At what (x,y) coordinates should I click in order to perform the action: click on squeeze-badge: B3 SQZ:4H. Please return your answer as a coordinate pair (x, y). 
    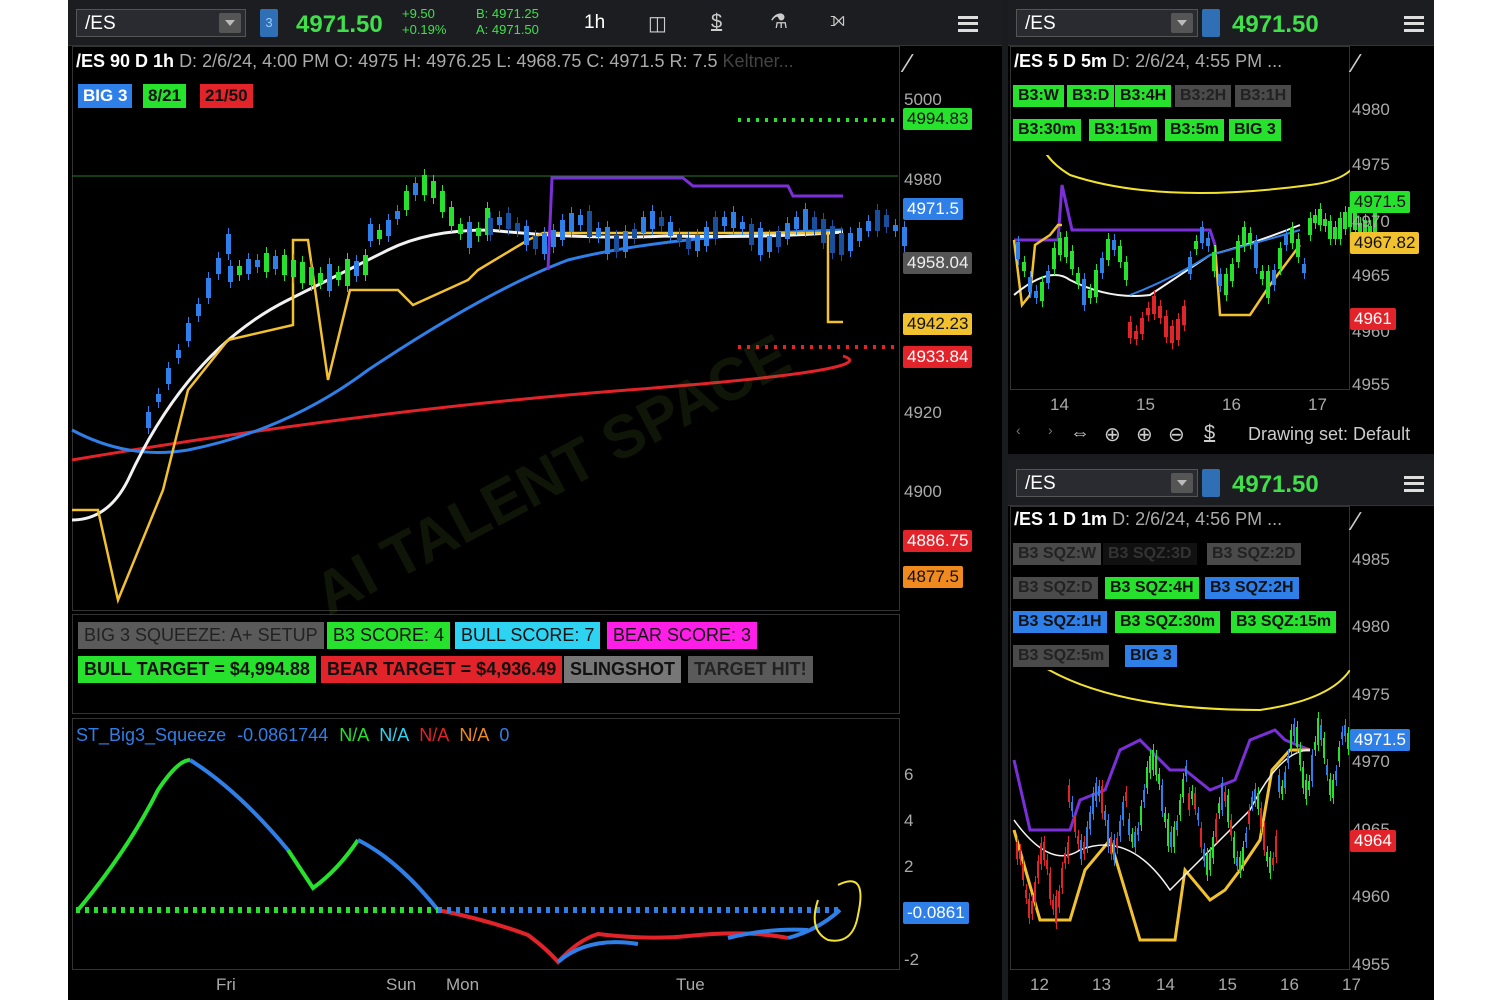
    Looking at the image, I should click on (1152, 588).